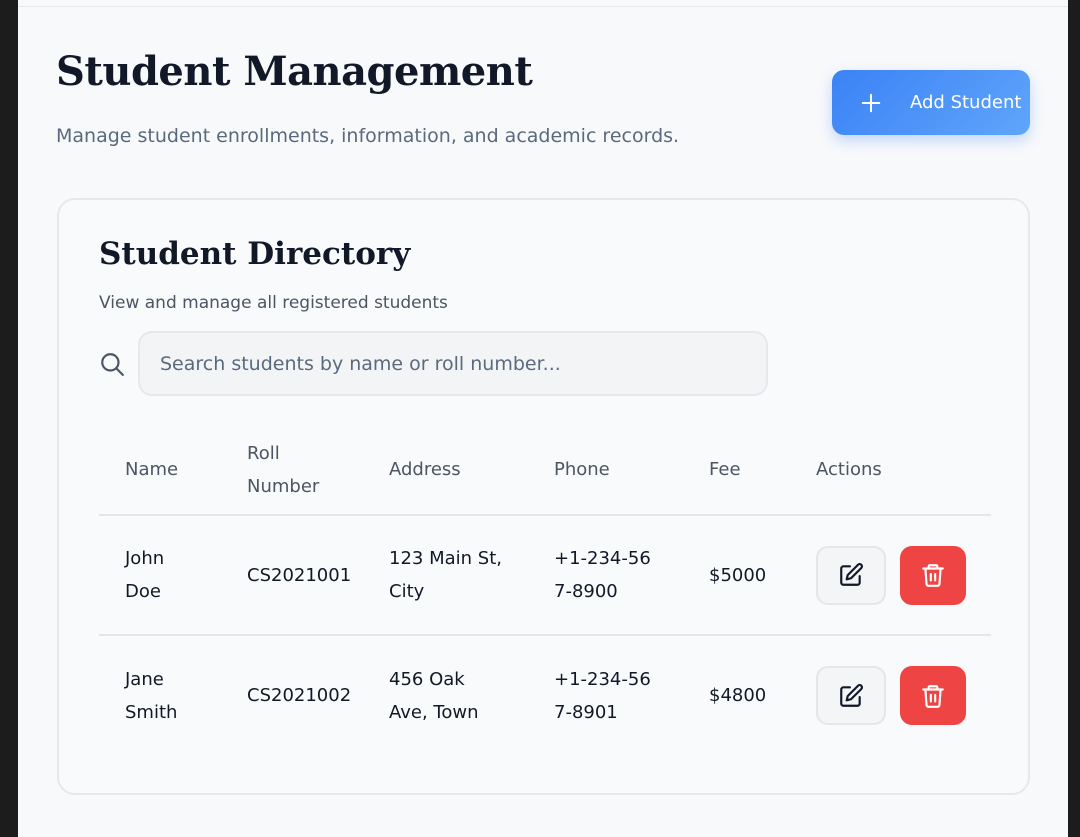  Describe the element at coordinates (160, 470) in the screenshot. I see `column-header-name: Name` at that location.